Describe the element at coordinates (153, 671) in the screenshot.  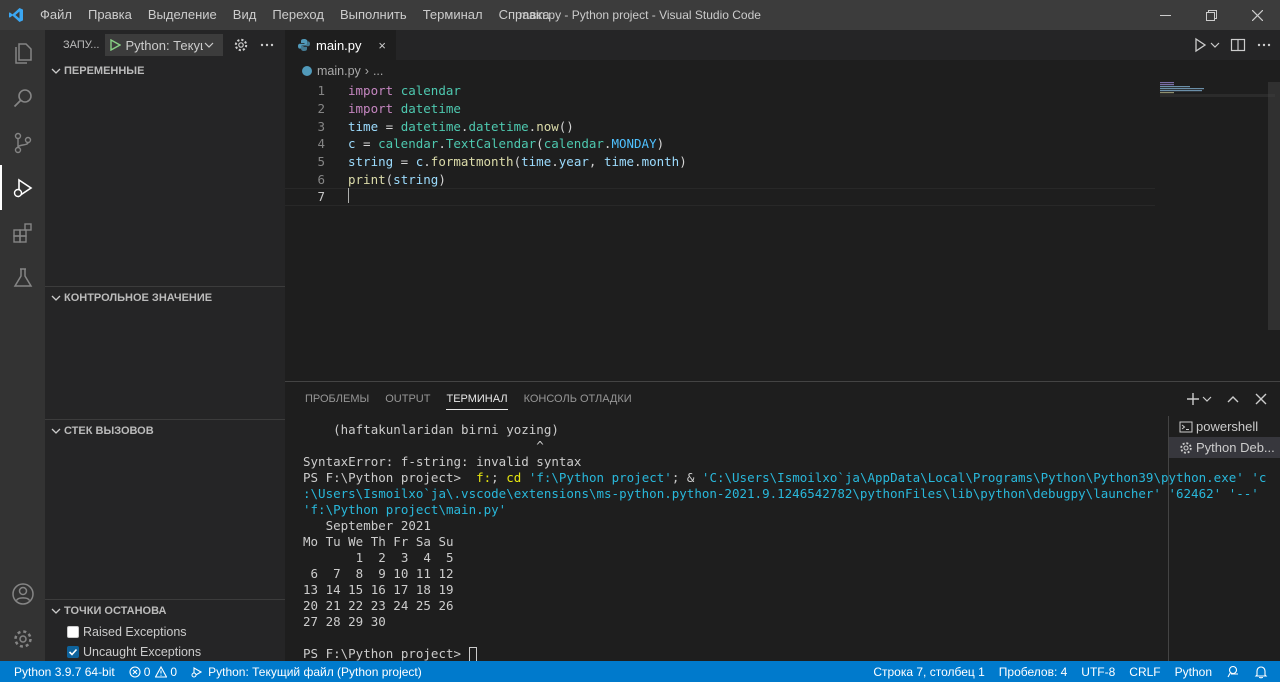
I see `problems-status: 0 0` at that location.